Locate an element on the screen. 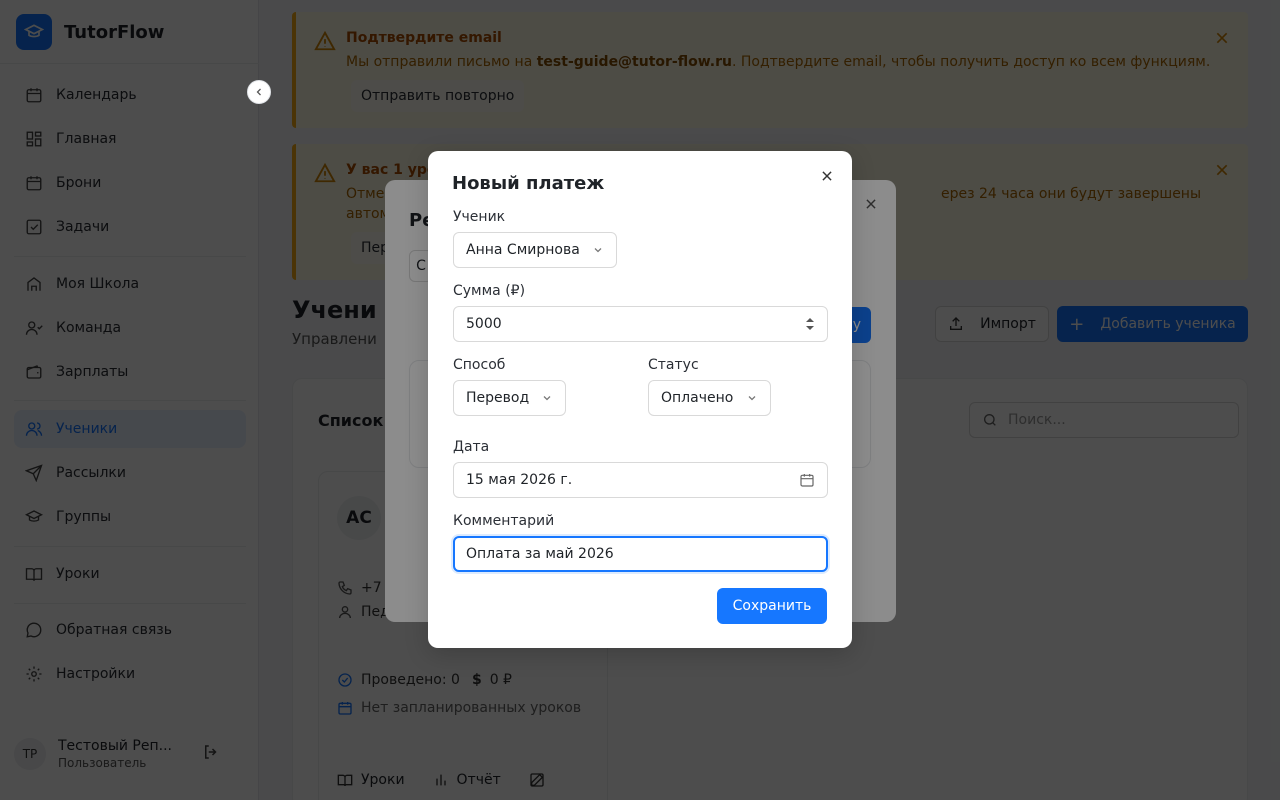 Image resolution: width=1280 pixels, height=800 pixels. method-label: Способ is located at coordinates (479, 365).